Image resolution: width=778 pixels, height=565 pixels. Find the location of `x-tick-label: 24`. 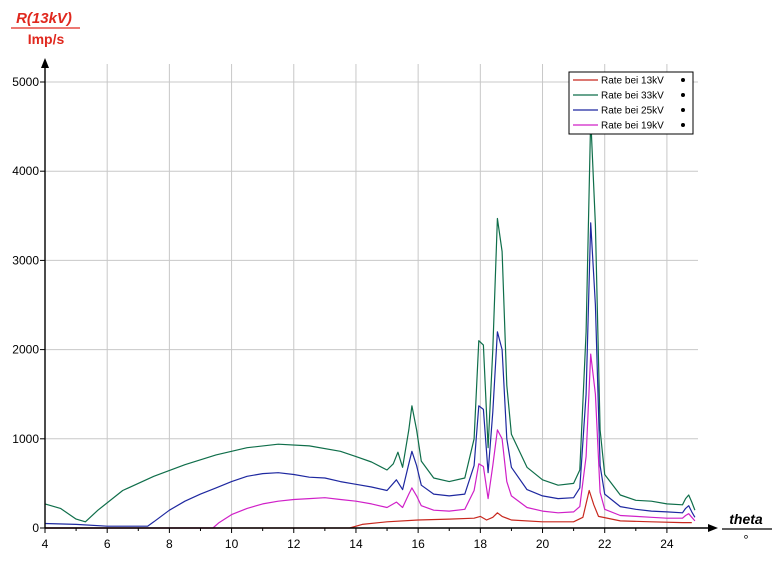

x-tick-label: 24 is located at coordinates (667, 544).